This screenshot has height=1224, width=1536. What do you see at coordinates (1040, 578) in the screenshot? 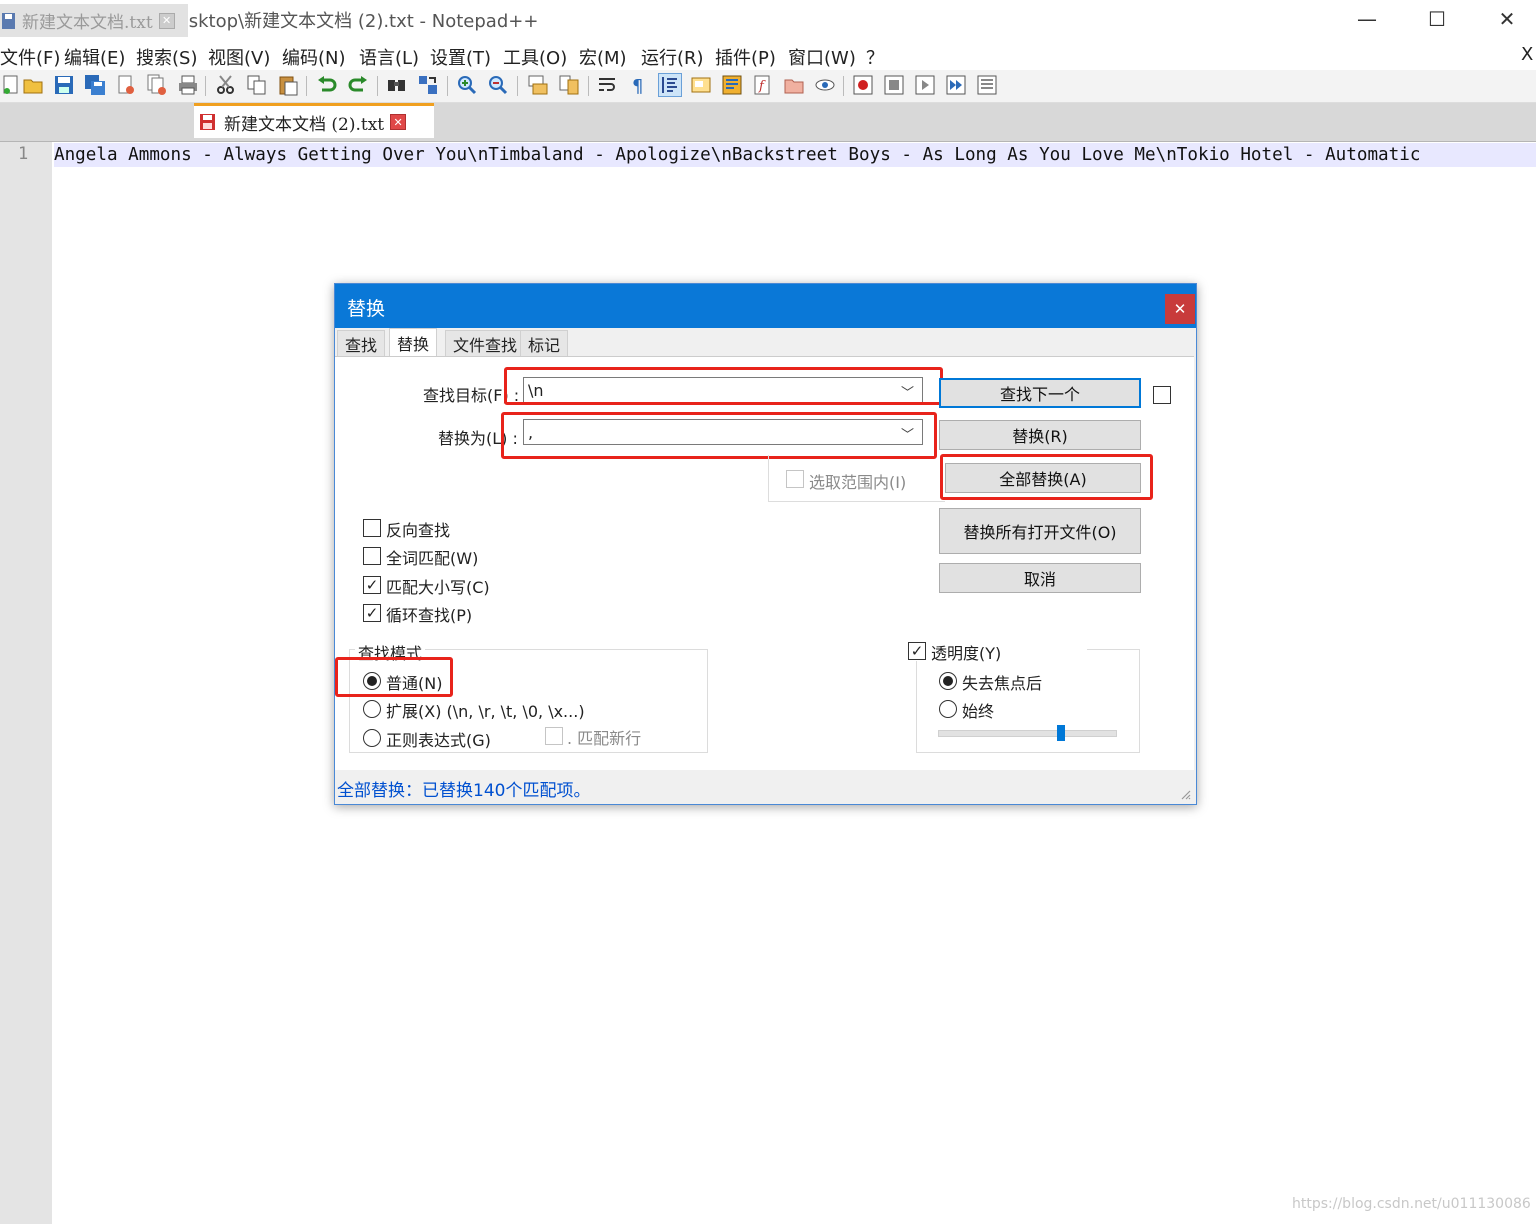
I see `cancel-button: 取消` at bounding box center [1040, 578].